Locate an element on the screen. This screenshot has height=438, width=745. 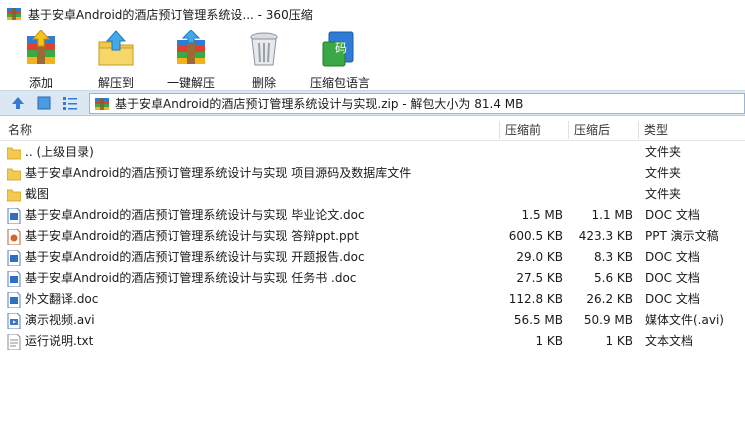
add-button: 添加 is located at coordinates (41, 60).